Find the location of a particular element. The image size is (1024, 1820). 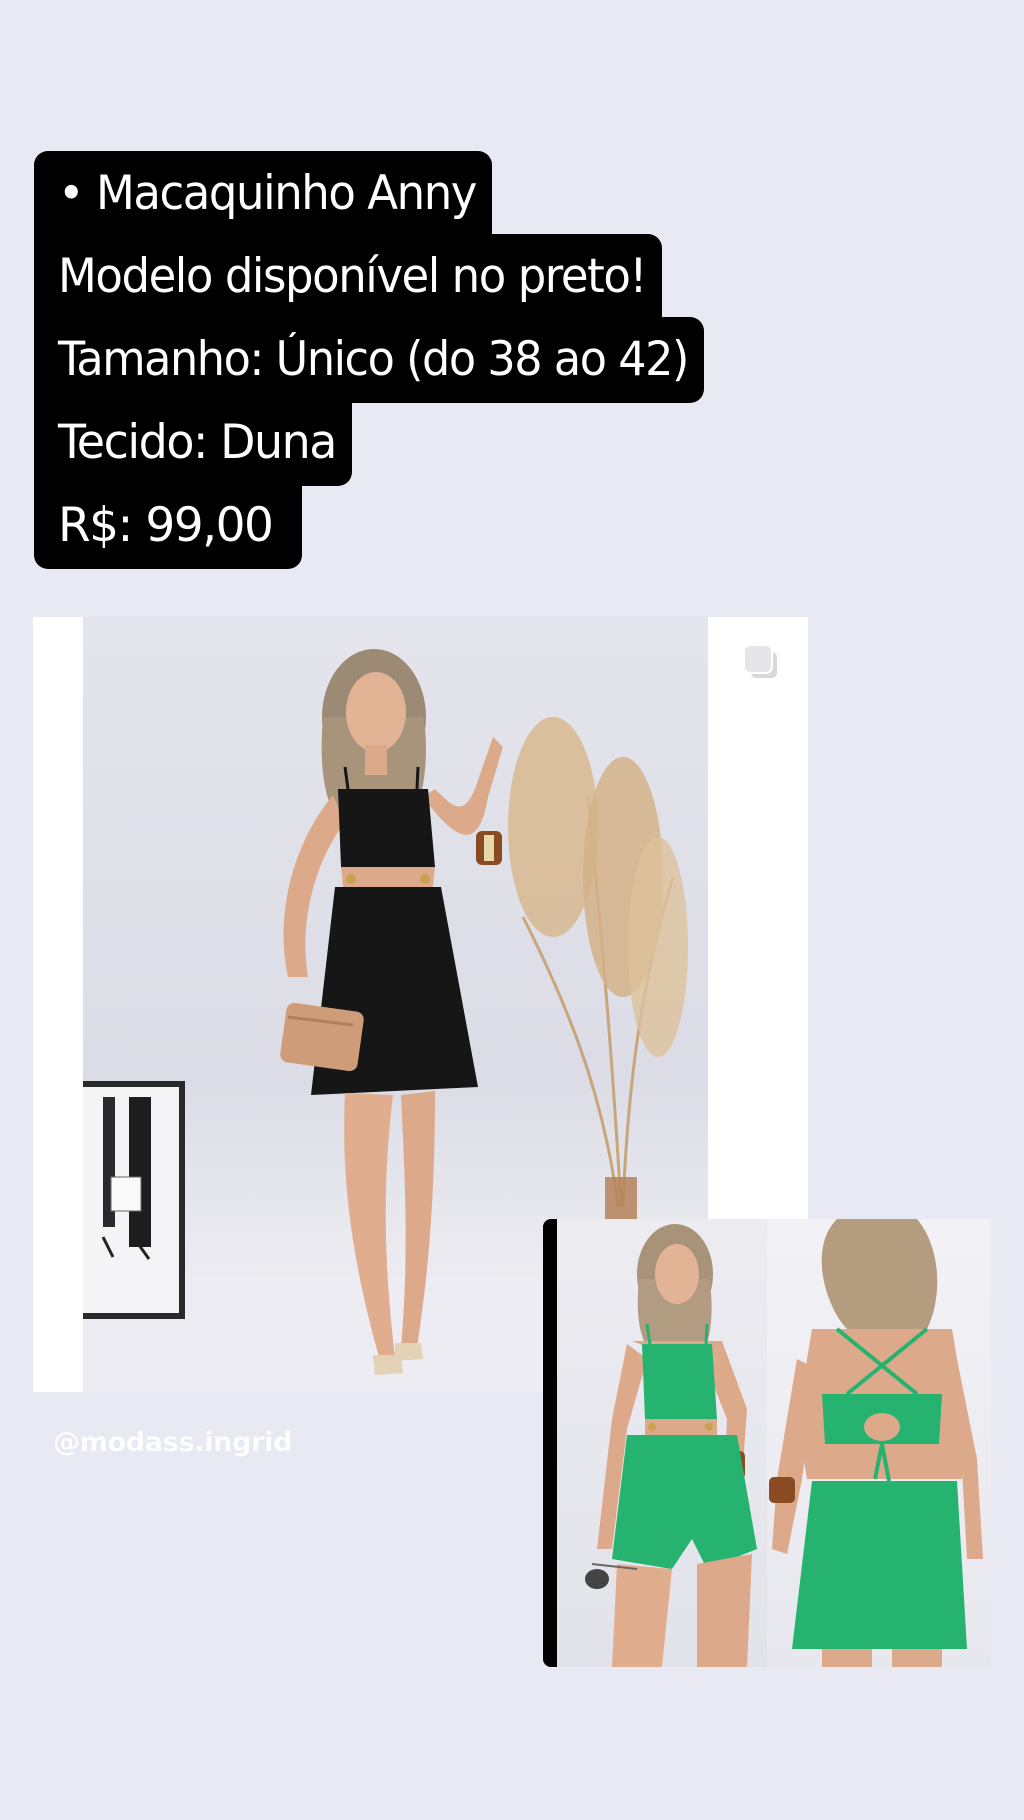

caption-line-availability: Modelo disponível no preto! is located at coordinates (348, 277).